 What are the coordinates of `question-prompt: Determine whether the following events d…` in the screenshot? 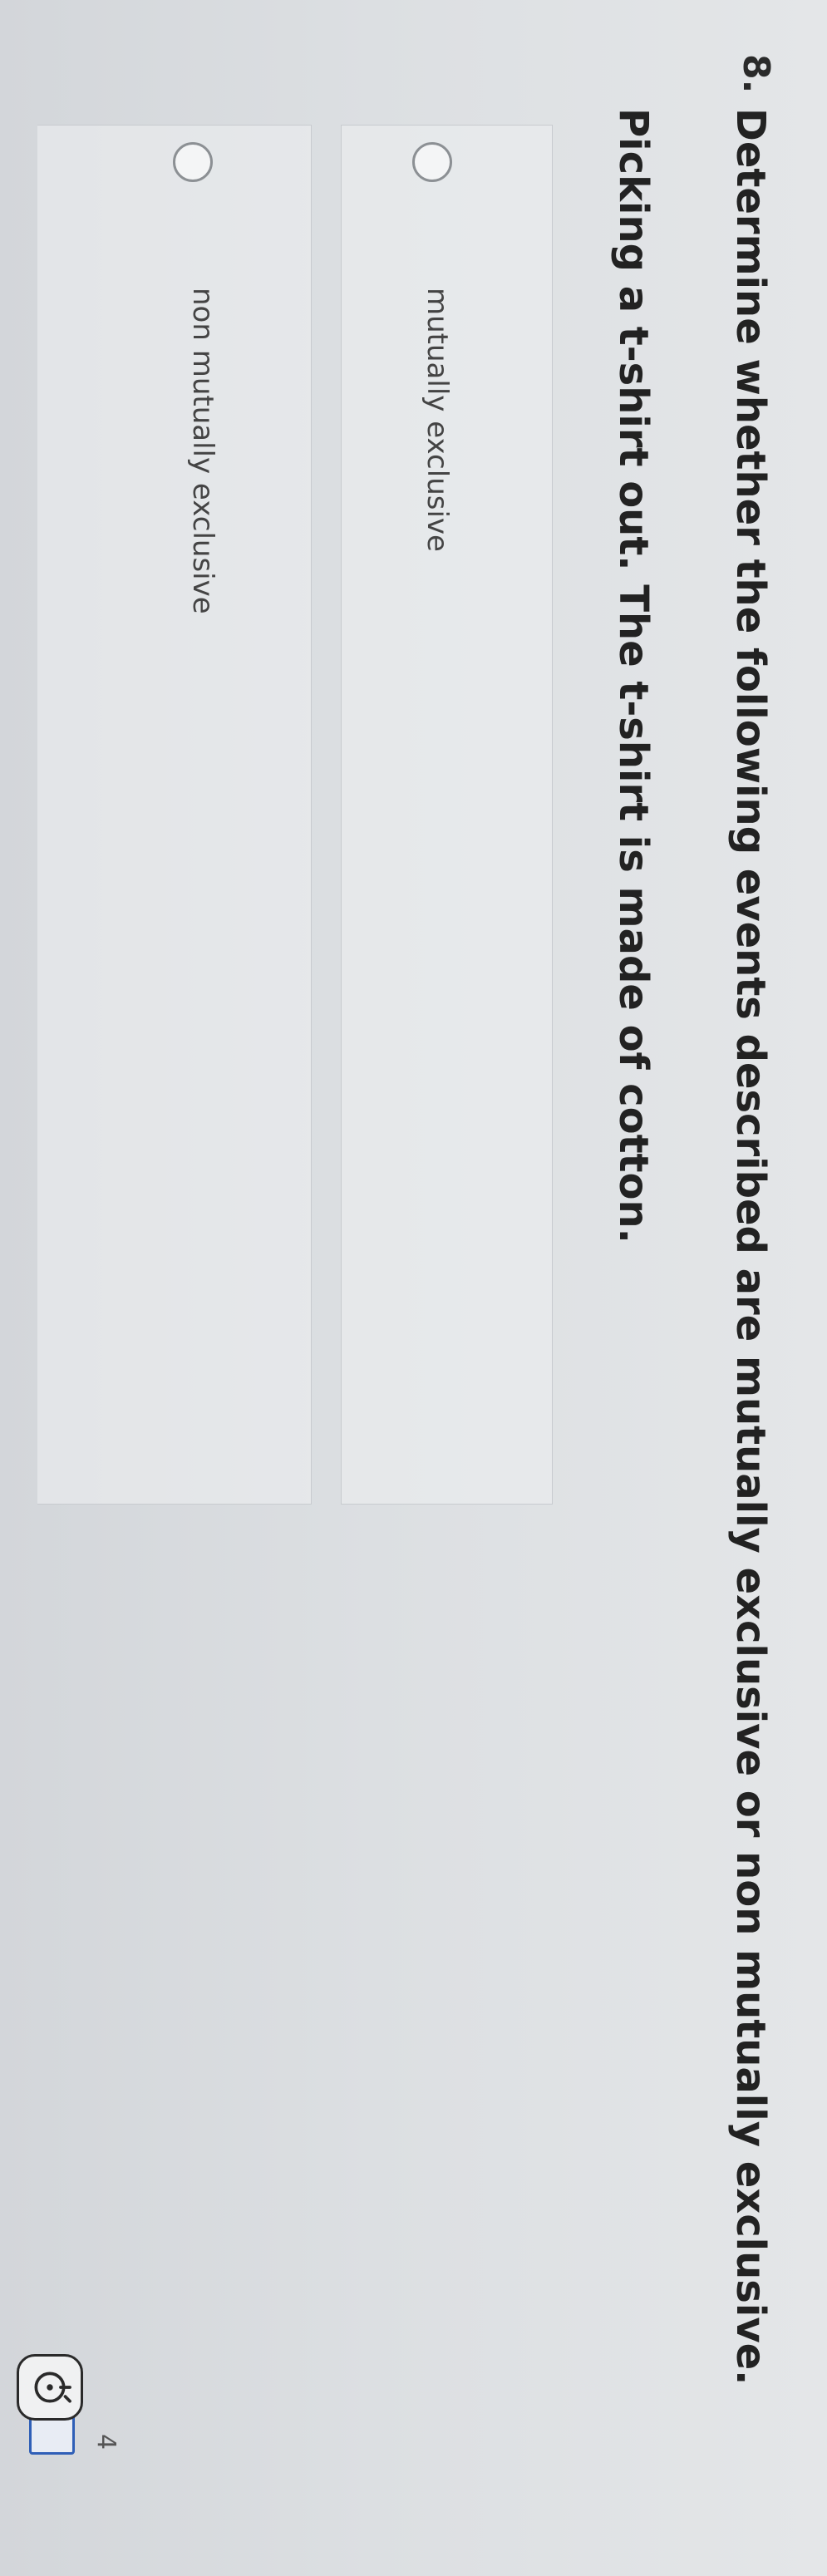 It's located at (750, 1247).